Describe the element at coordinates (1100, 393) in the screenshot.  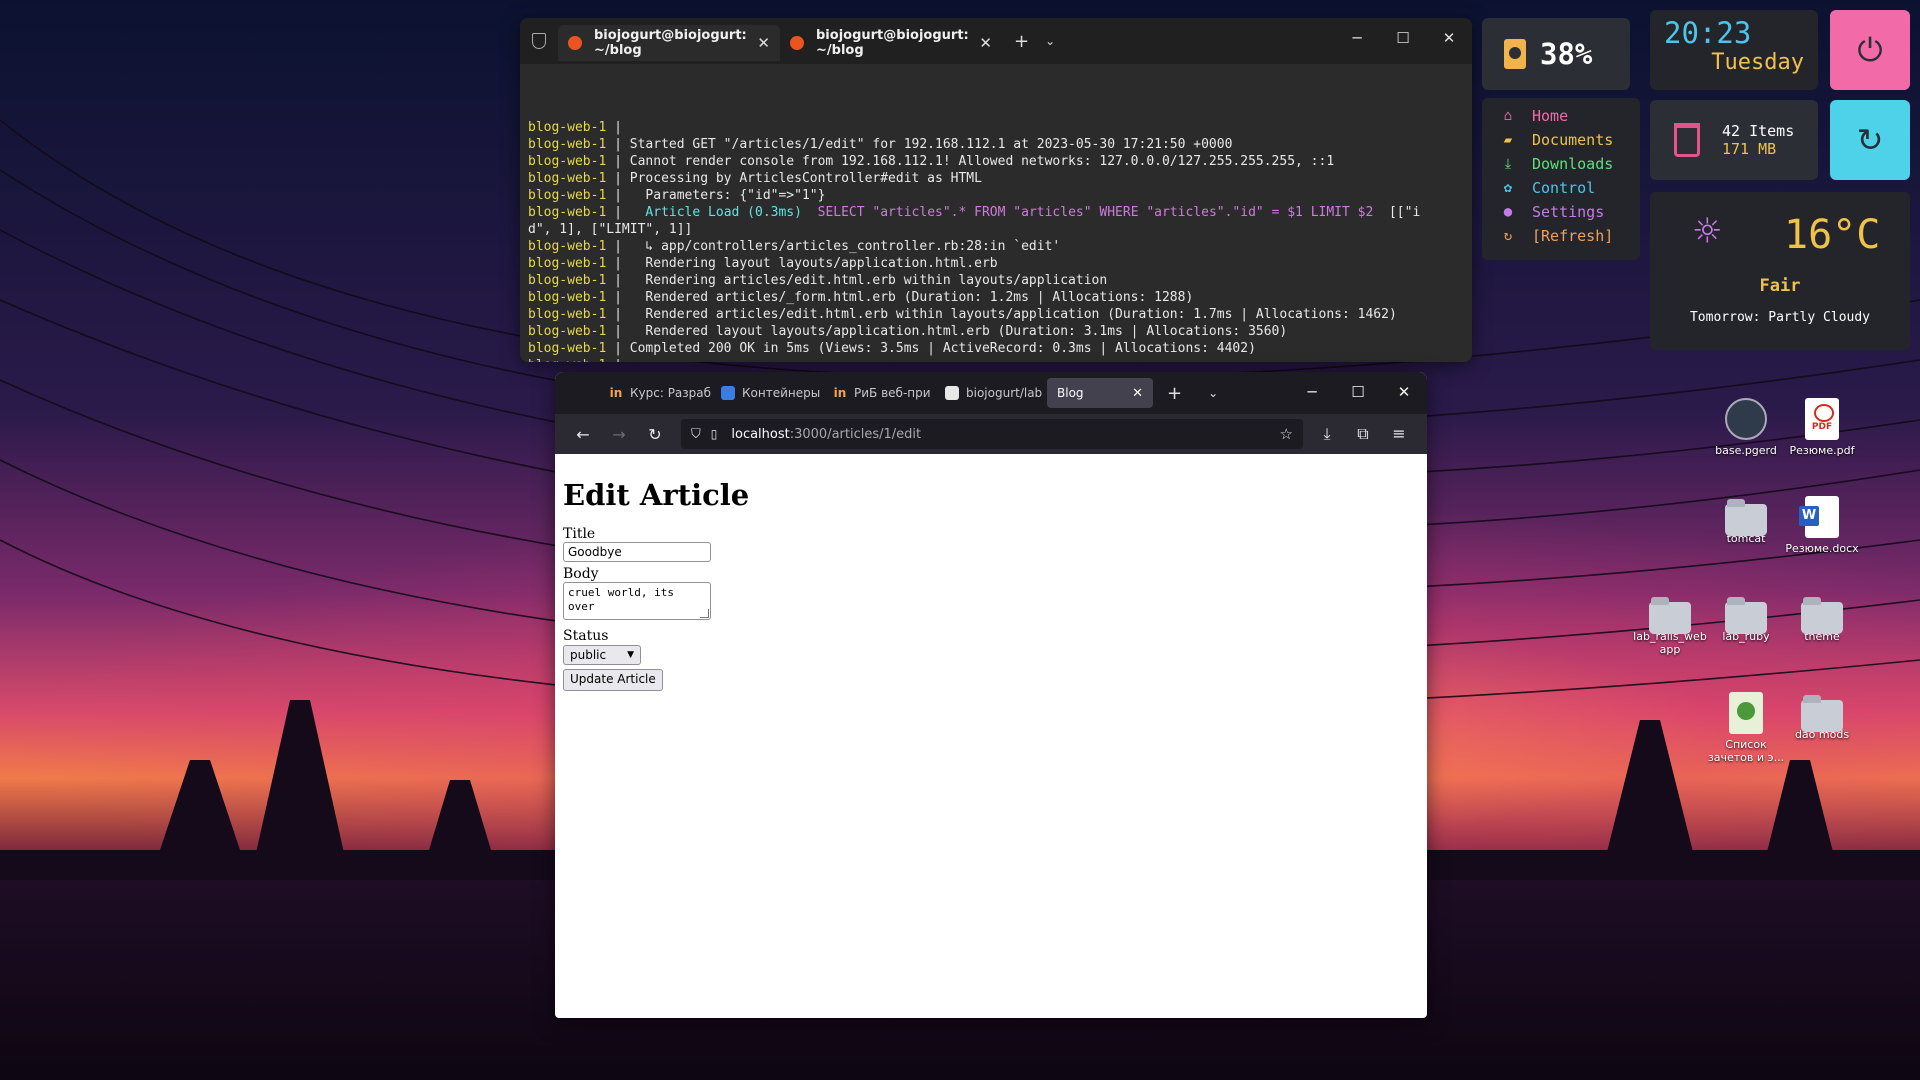
I see `browser-tab: Blog ✕` at that location.